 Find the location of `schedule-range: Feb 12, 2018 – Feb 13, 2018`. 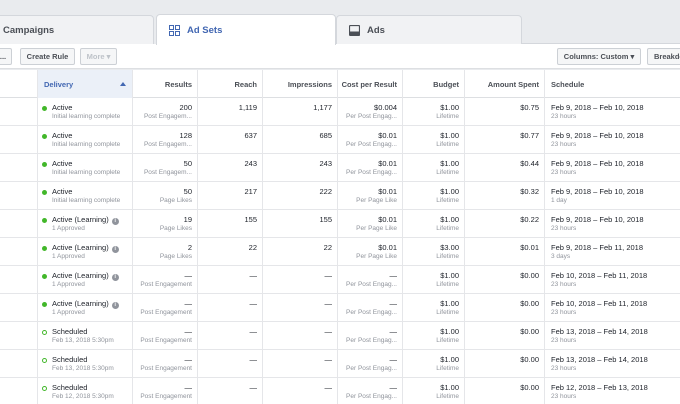

schedule-range: Feb 12, 2018 – Feb 13, 2018 is located at coordinates (599, 387).